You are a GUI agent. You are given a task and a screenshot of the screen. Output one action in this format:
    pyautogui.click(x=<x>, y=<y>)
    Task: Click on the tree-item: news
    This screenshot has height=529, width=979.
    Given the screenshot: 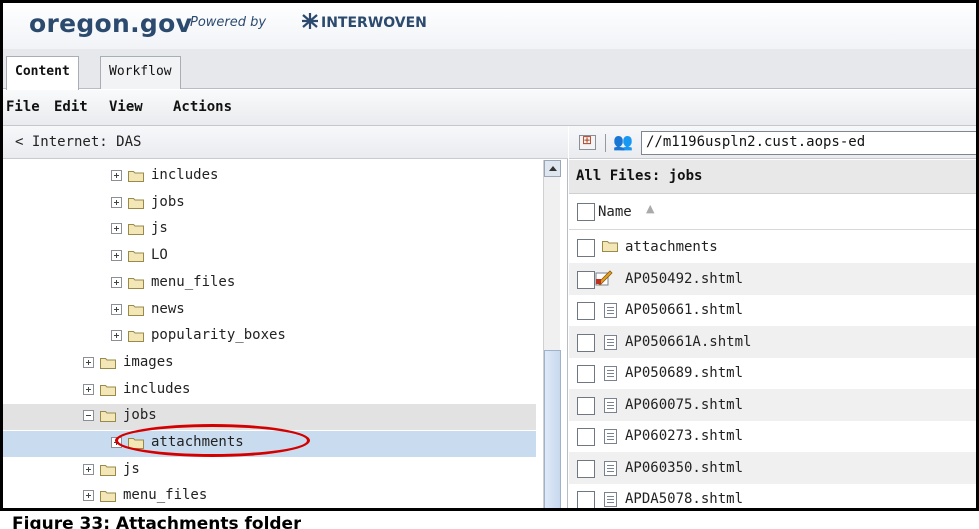 What is the action you would take?
    pyautogui.click(x=269, y=311)
    